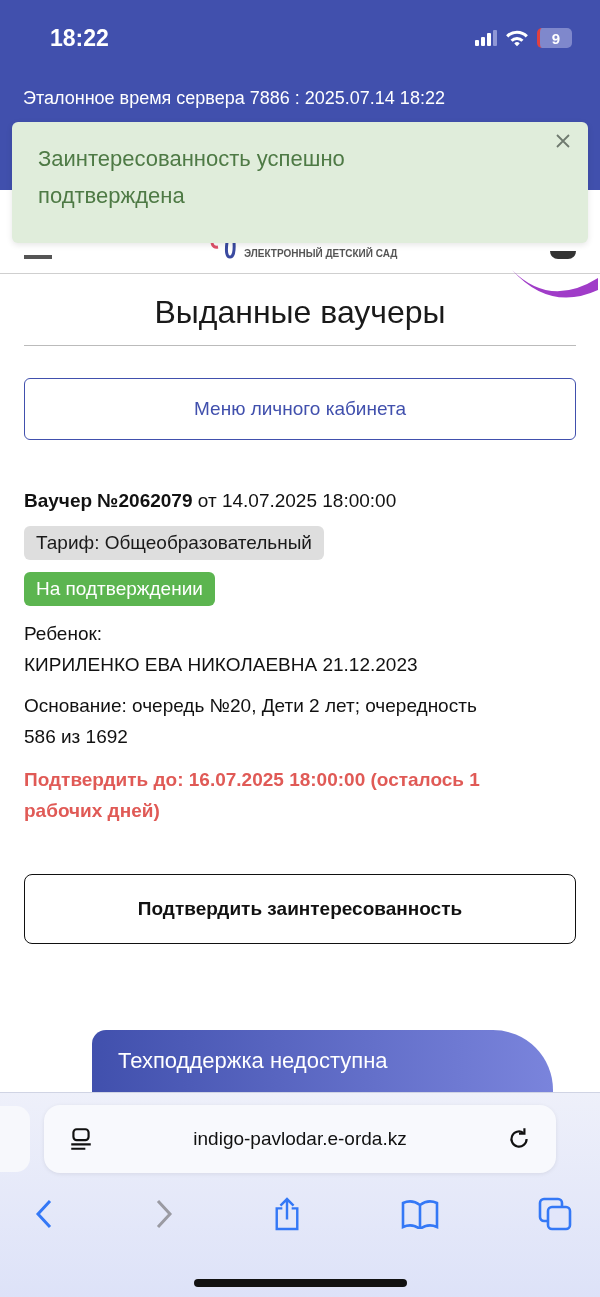 This screenshot has width=600, height=1297. I want to click on toast-message: Заинтересованность успешно подтверждена, so click(192, 177).